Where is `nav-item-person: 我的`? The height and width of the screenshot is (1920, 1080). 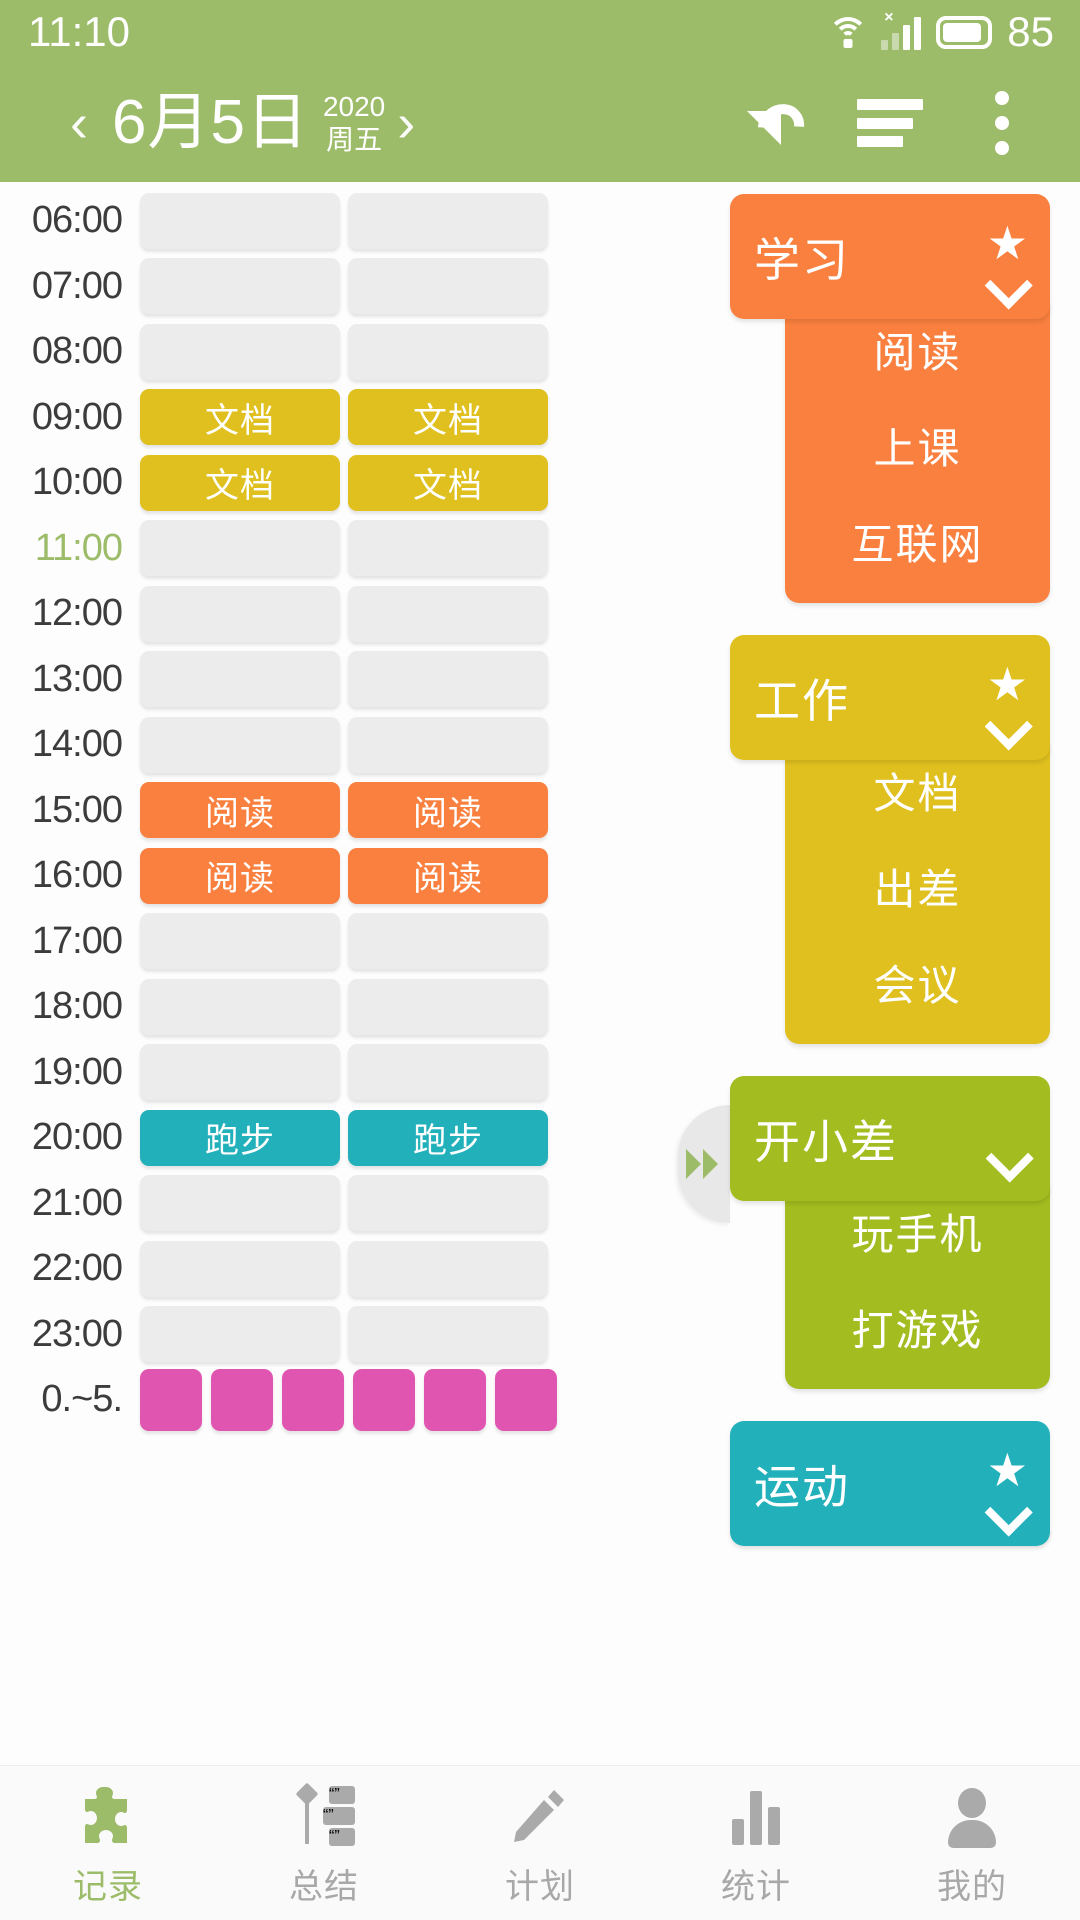 nav-item-person: 我的 is located at coordinates (972, 1843).